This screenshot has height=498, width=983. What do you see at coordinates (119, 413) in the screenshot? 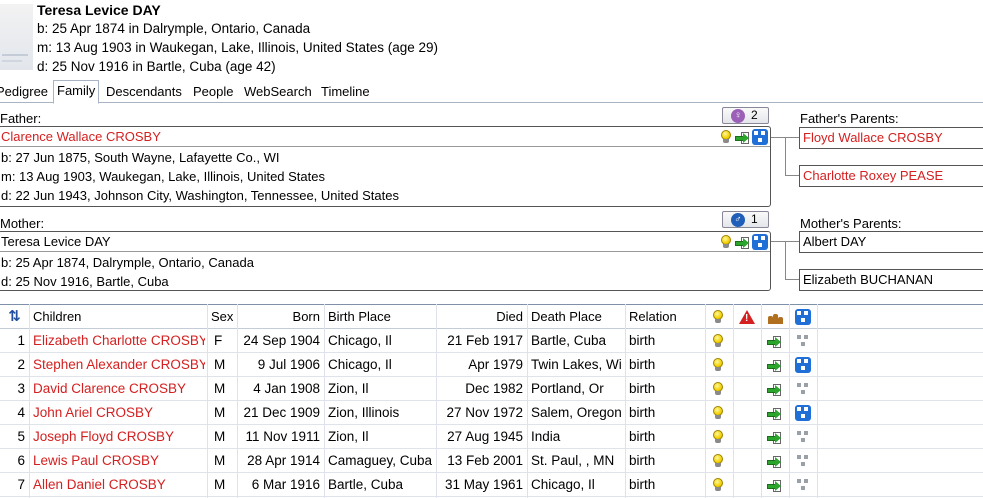
I see `child-name: John Ariel CROSBY` at bounding box center [119, 413].